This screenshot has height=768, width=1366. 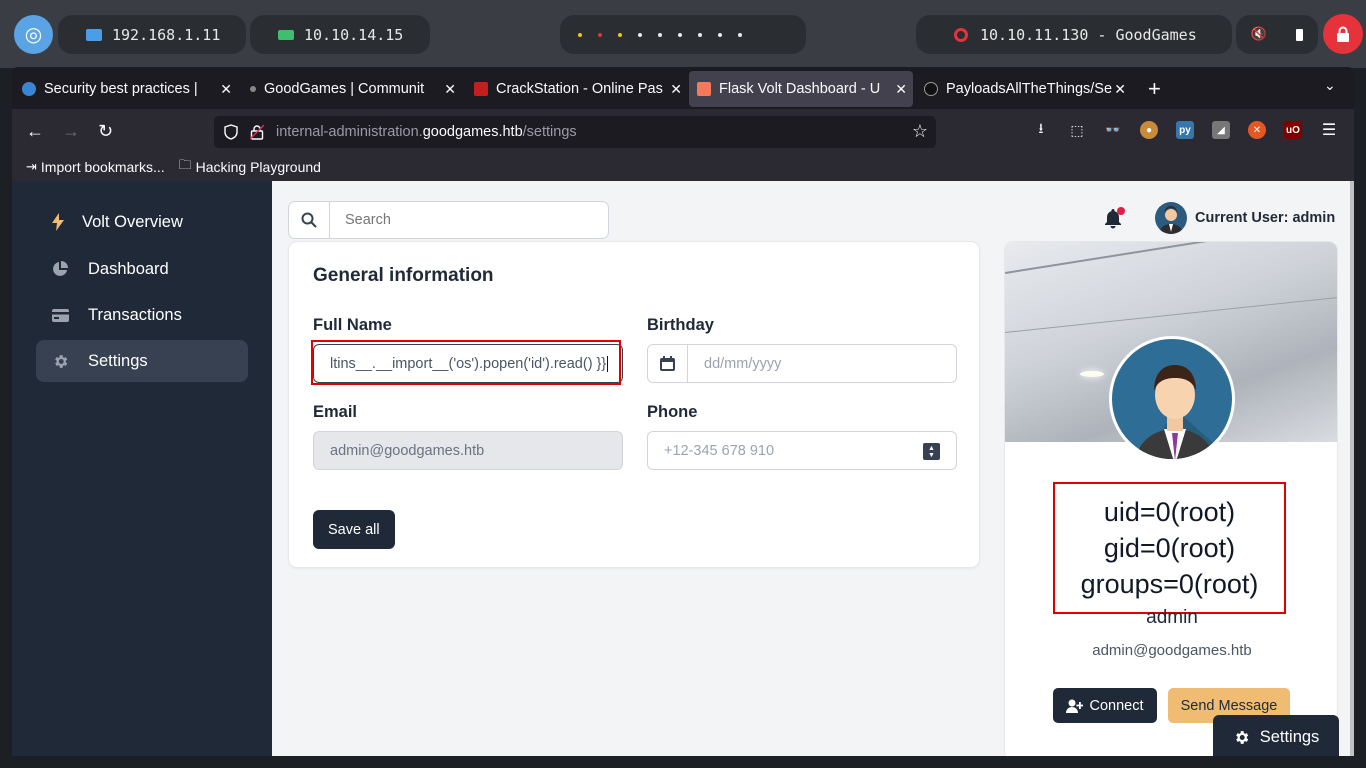 I want to click on os-menu-logo-icon: ◎, so click(x=33, y=34).